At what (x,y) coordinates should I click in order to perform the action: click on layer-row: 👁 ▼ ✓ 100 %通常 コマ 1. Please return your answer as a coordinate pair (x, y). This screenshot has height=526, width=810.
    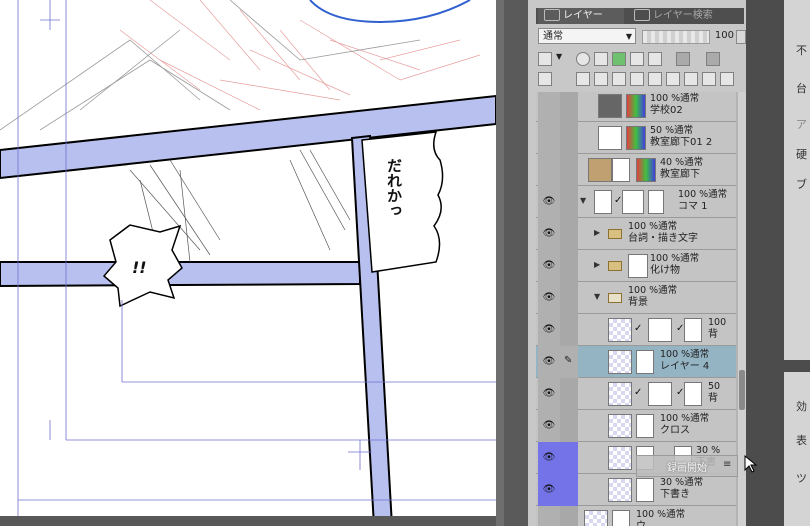
    Looking at the image, I should click on (636, 202).